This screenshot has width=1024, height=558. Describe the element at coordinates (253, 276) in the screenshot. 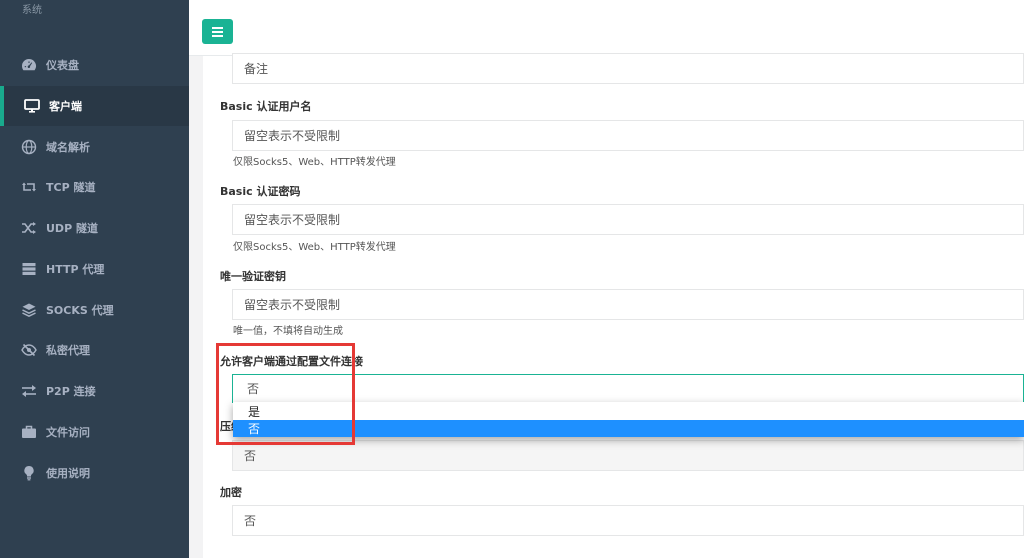

I see `unique-key-label: 唯一验证密钥` at that location.